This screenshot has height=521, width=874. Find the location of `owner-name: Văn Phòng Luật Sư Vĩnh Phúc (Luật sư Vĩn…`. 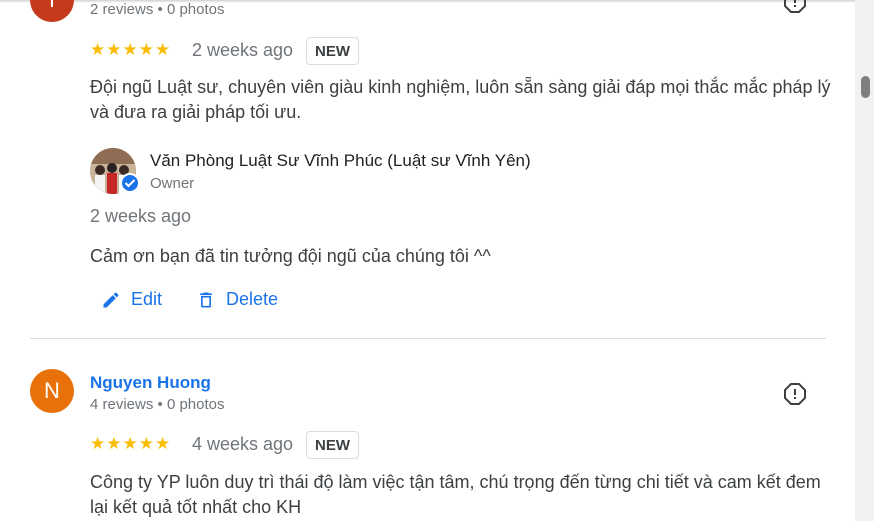

owner-name: Văn Phòng Luật Sư Vĩnh Phúc (Luật sư Vĩn… is located at coordinates (340, 160).